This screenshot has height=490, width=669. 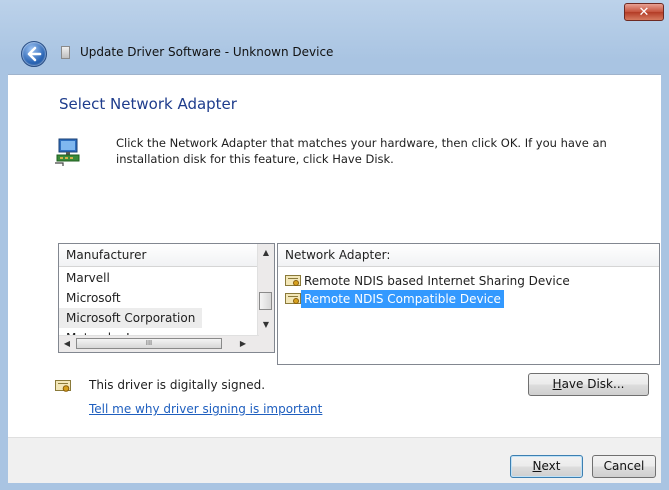 I want to click on scroll-right-icon: ▶, so click(x=243, y=343).